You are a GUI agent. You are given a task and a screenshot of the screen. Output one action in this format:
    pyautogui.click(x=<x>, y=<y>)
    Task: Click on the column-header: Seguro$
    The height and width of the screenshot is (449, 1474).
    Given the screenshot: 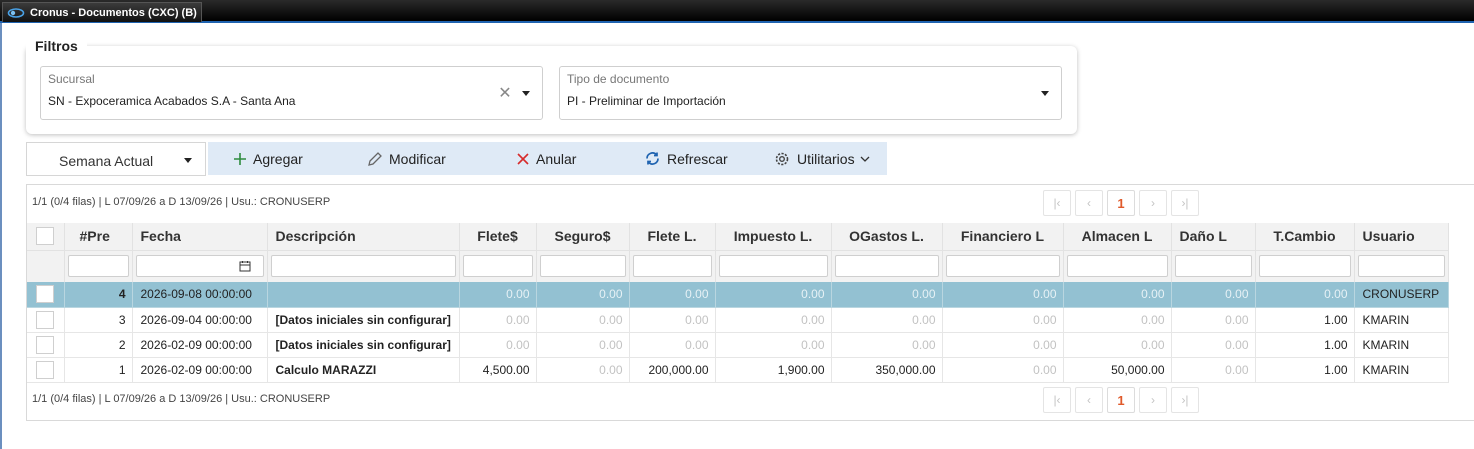 What is the action you would take?
    pyautogui.click(x=583, y=237)
    